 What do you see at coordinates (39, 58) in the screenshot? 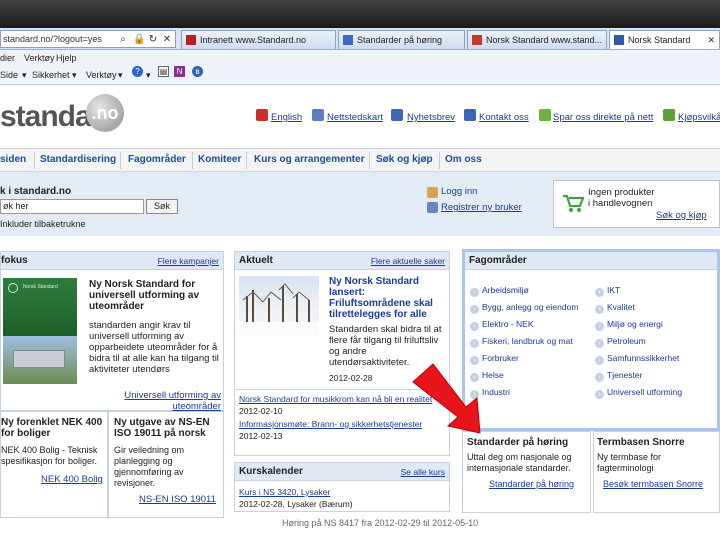
I see `menu-item: Verktøy` at bounding box center [39, 58].